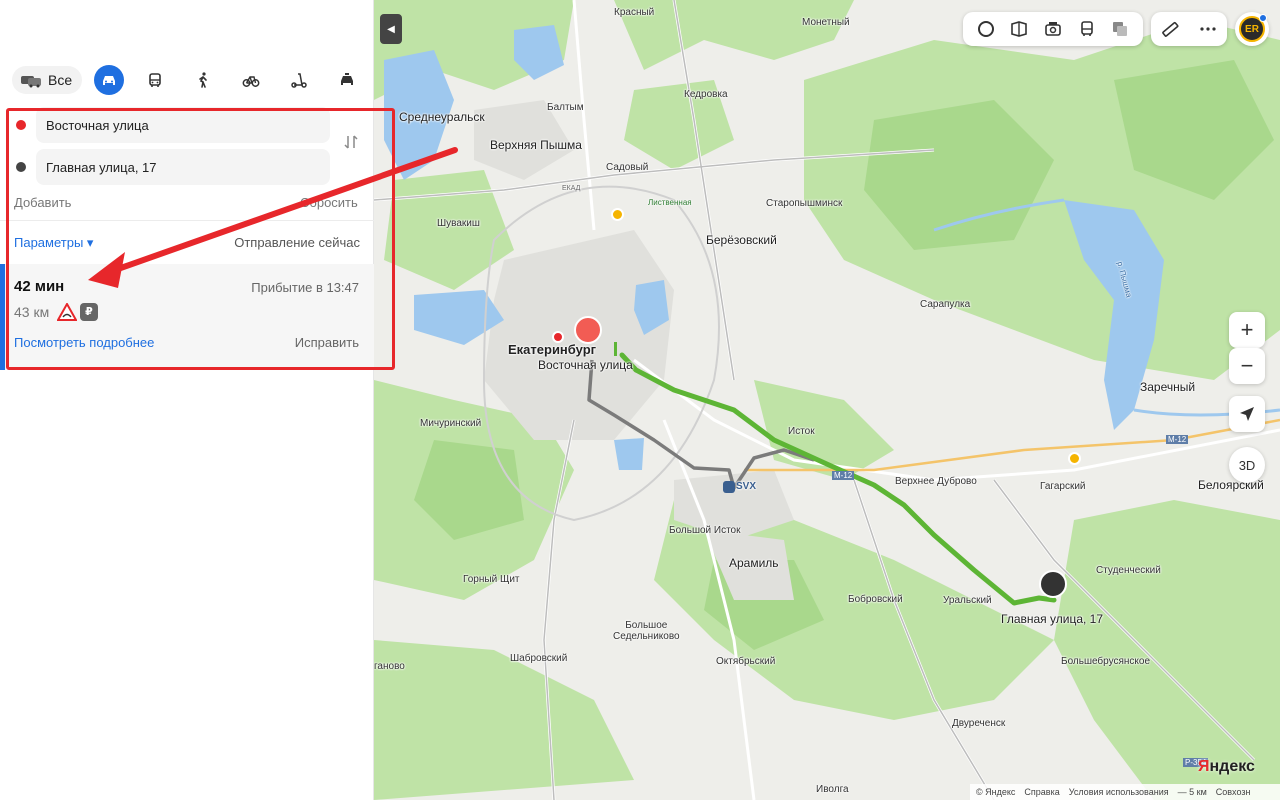  I want to click on map-label-sredneuralsk: Среднеуральск, so click(442, 117).